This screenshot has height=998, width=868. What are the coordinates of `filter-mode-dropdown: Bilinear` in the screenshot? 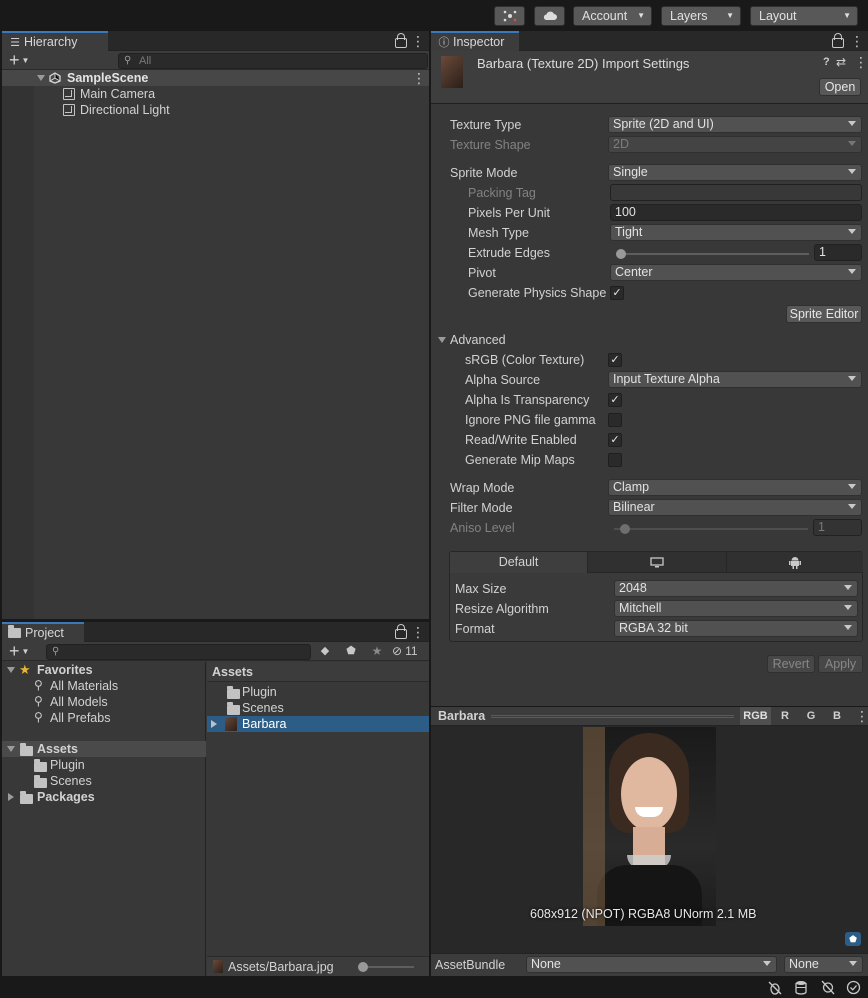 It's located at (735, 507).